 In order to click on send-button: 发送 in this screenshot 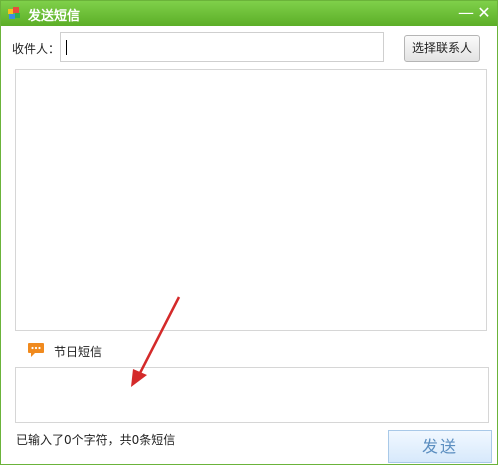, I will do `click(440, 446)`.